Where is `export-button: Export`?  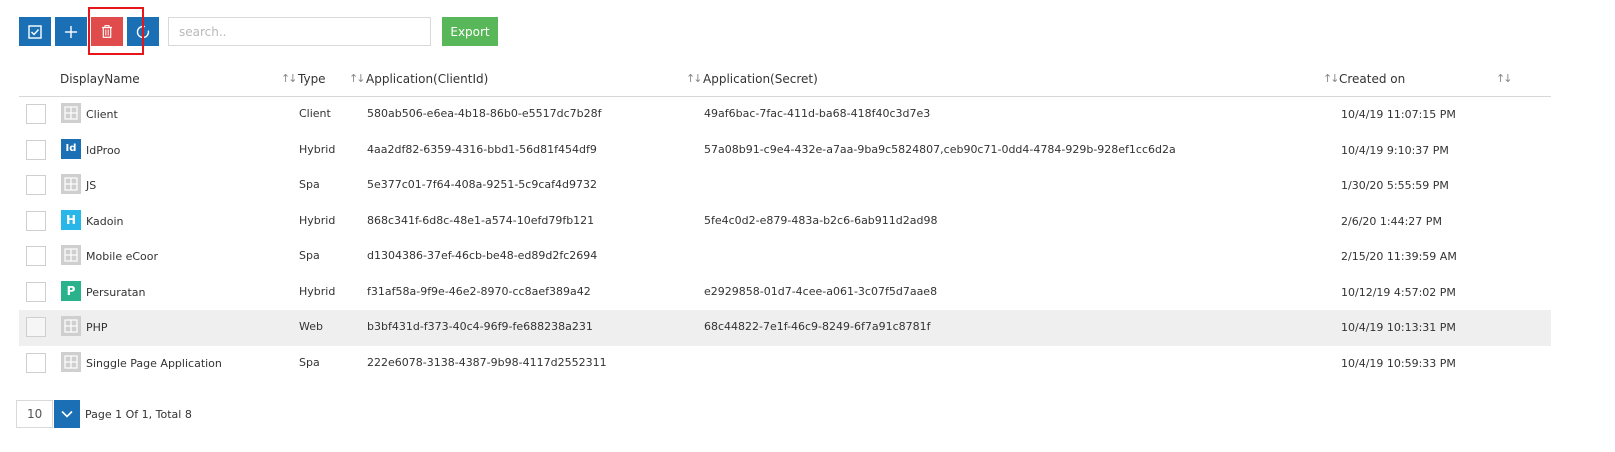
export-button: Export is located at coordinates (470, 31).